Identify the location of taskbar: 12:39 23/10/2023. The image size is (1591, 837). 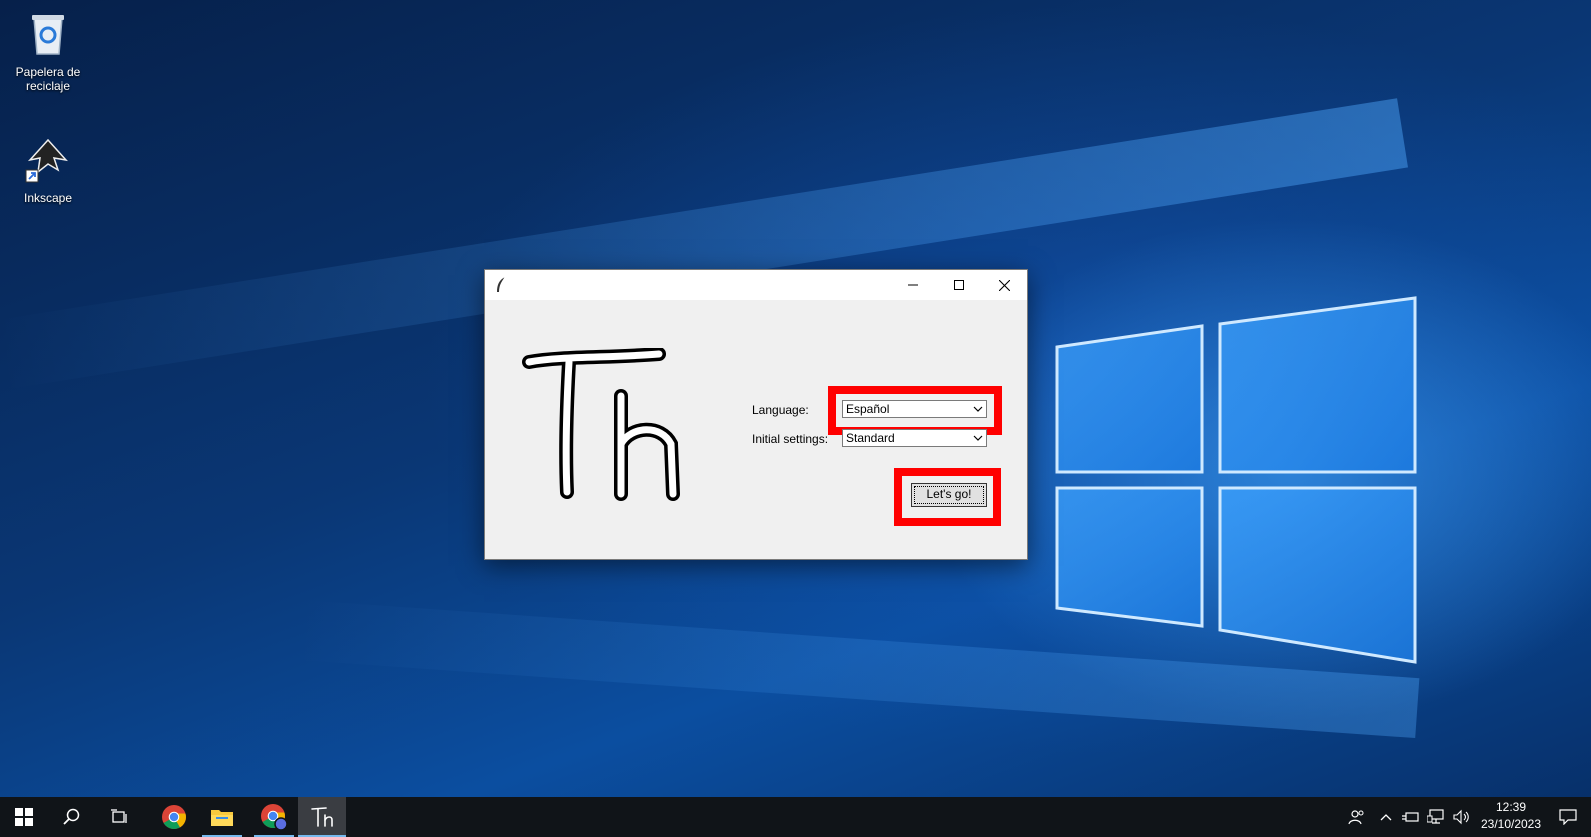
(795, 817).